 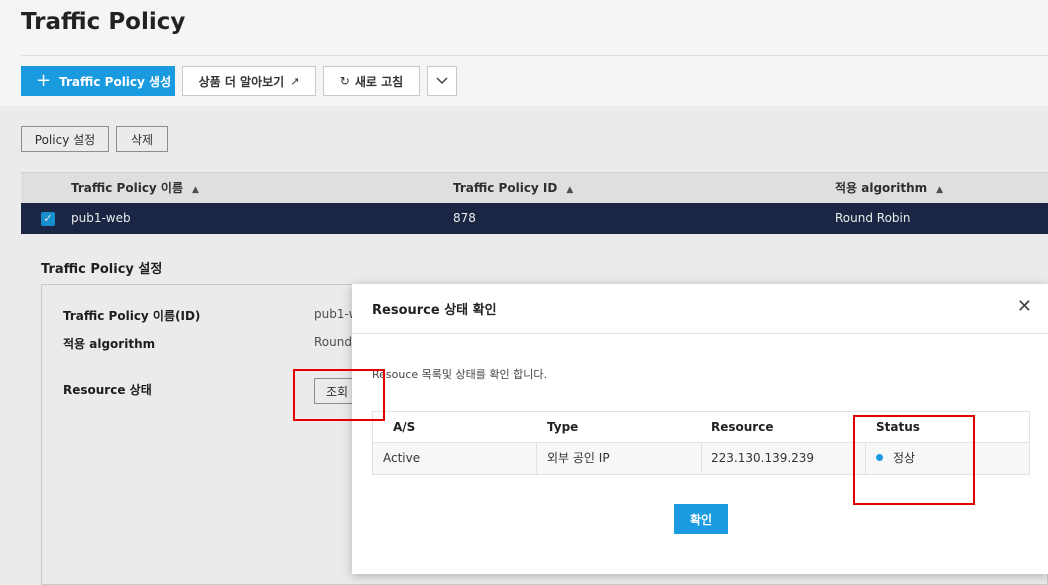 I want to click on learn-more-button: 상품 더 알아보기 ↗, so click(x=249, y=81).